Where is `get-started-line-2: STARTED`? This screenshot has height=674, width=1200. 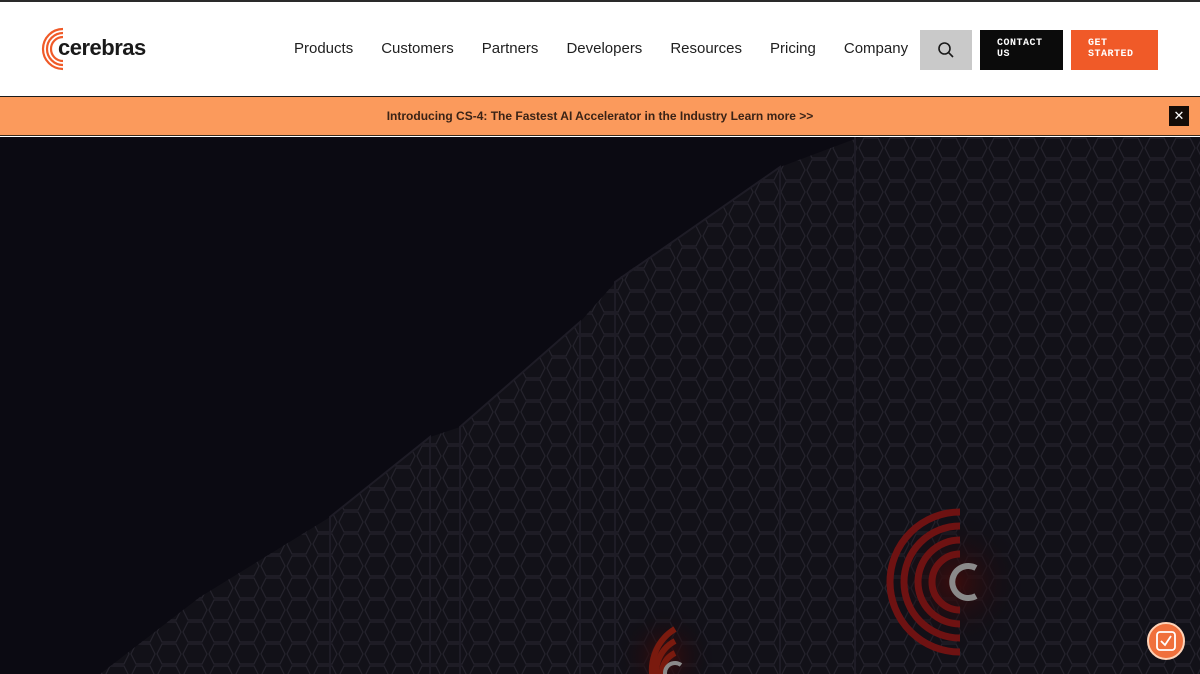 get-started-line-2: STARTED is located at coordinates (1111, 54).